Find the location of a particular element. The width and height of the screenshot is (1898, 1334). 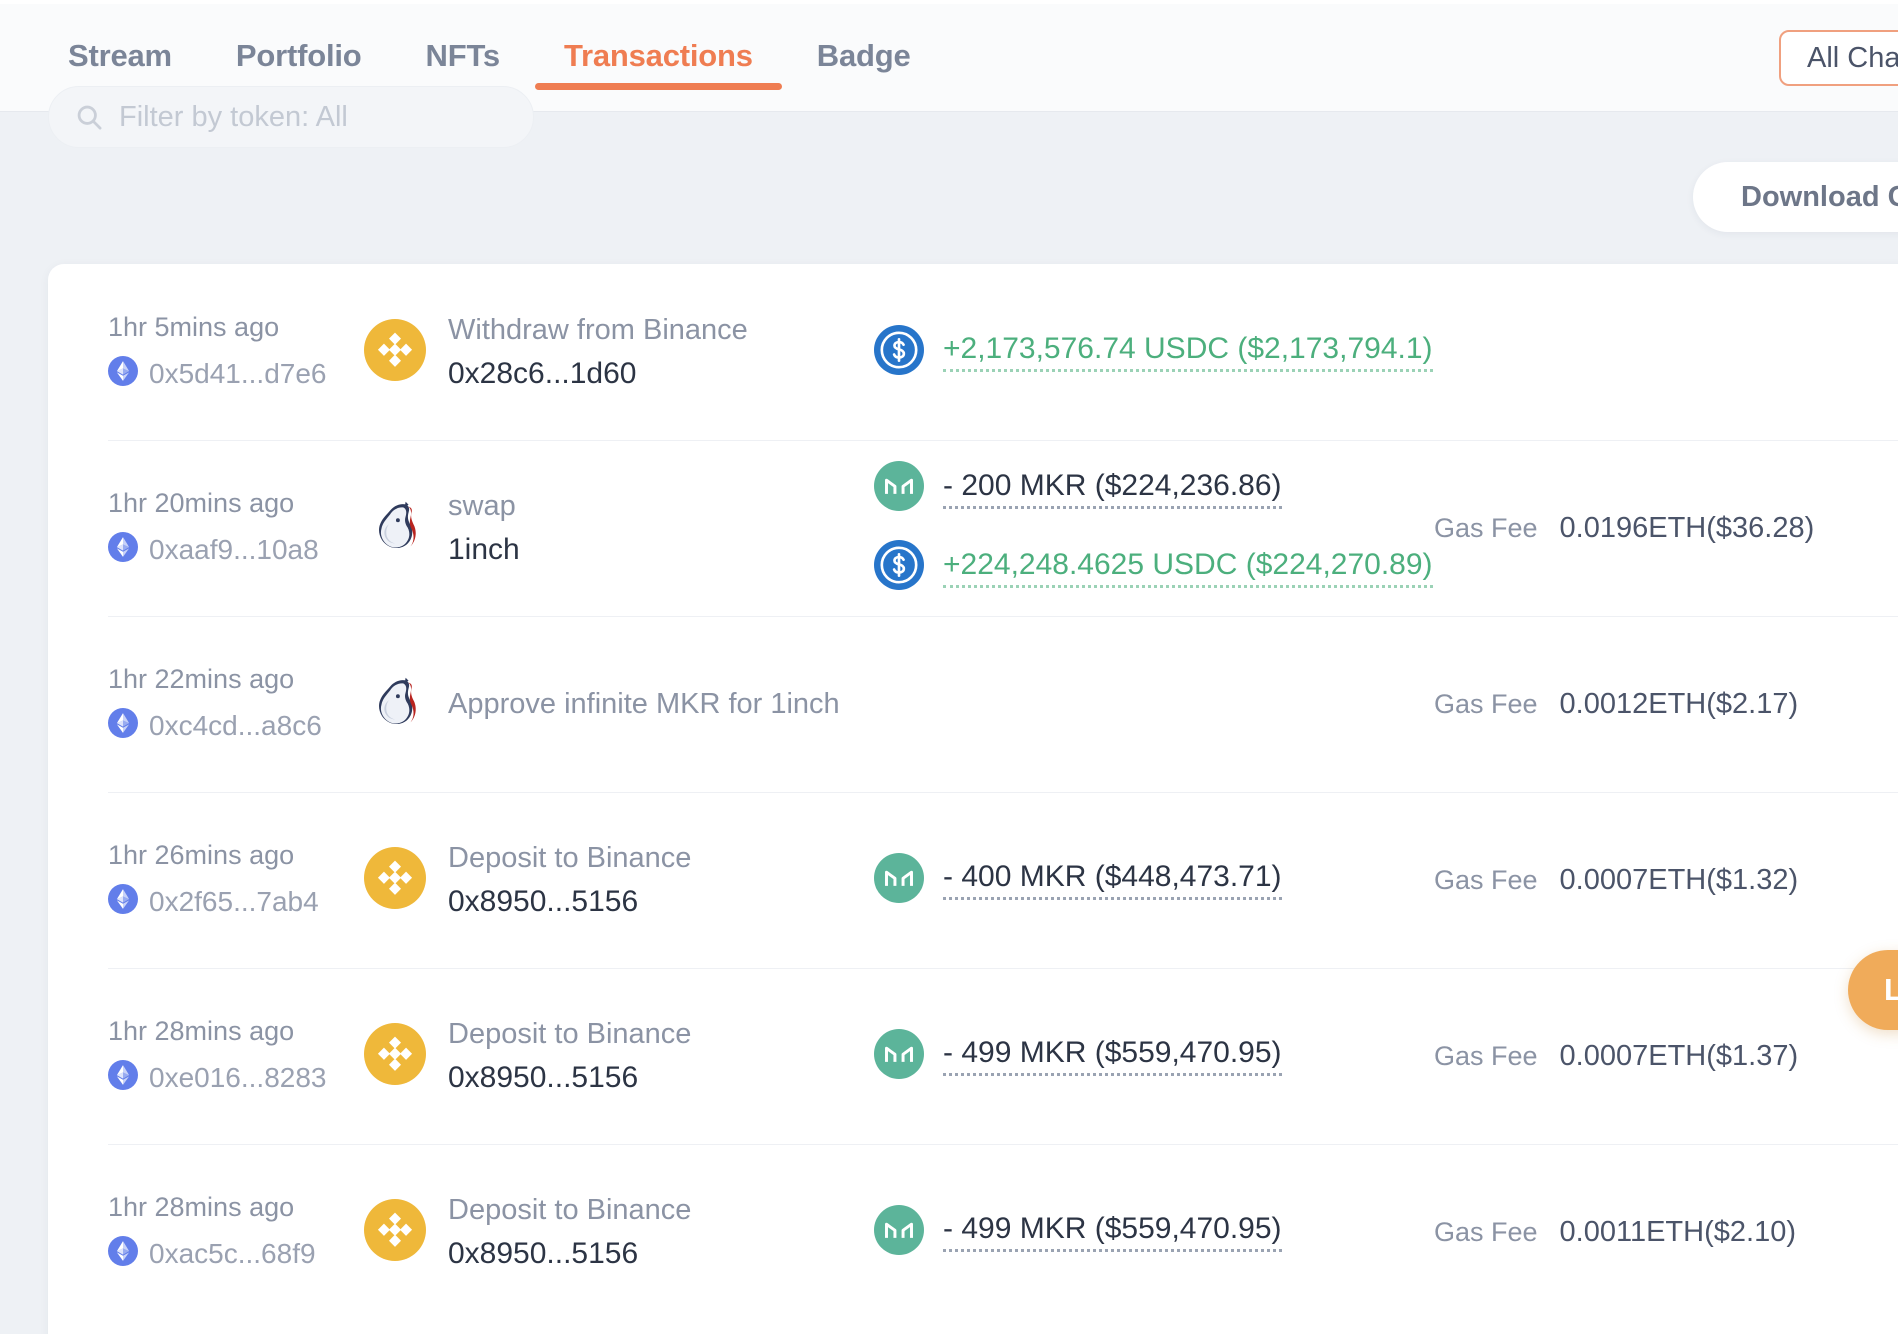

transaction-counterparty: 1inch is located at coordinates (484, 550).